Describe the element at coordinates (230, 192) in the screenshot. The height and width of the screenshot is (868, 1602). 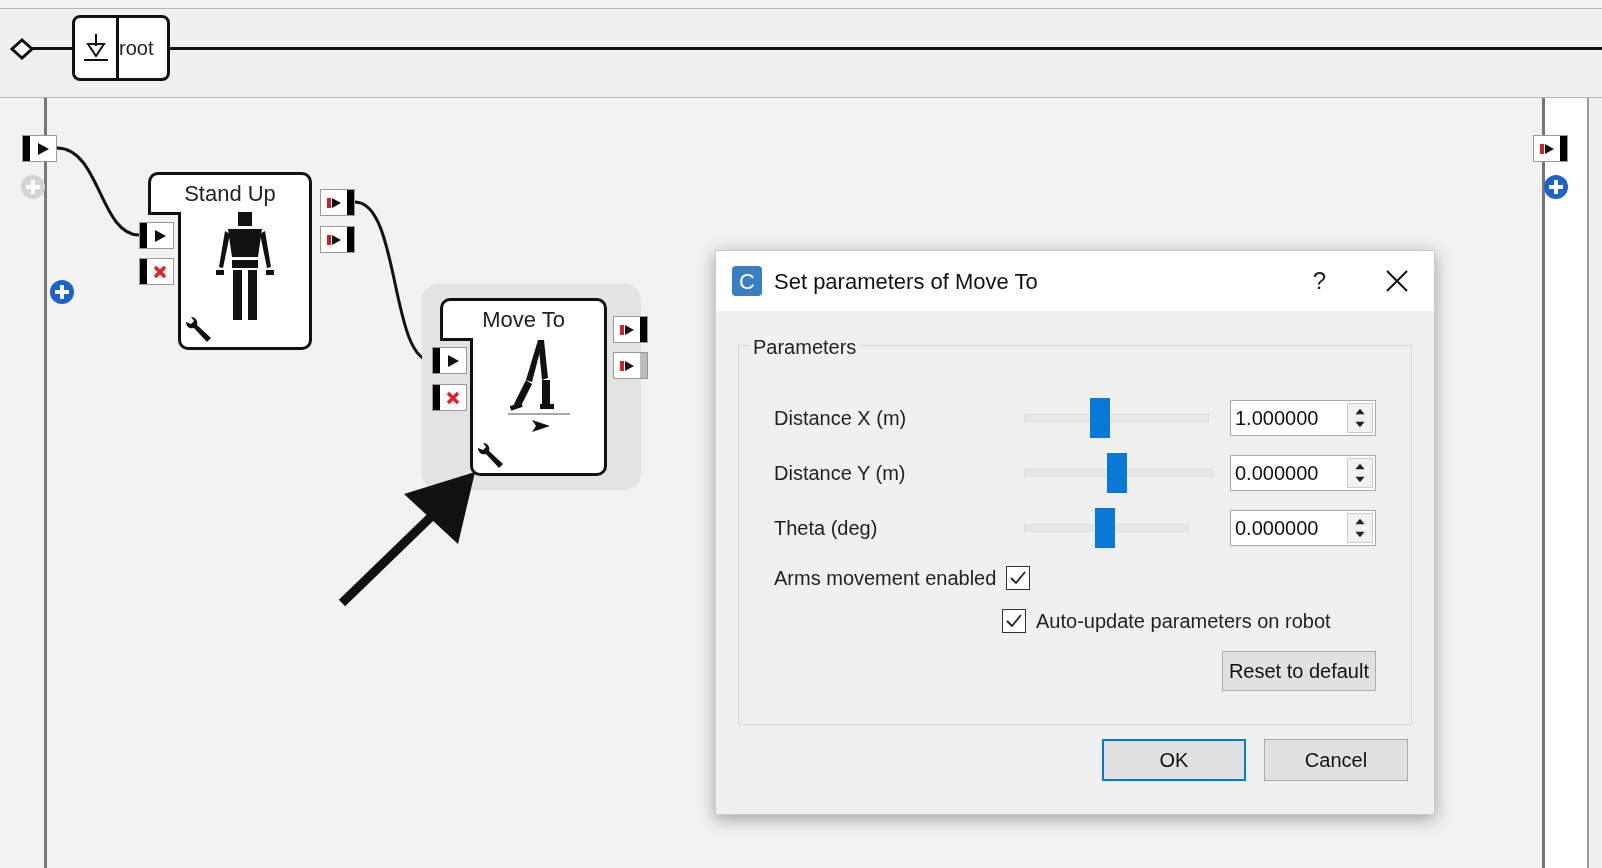
I see `box-header: Stand Up` at that location.